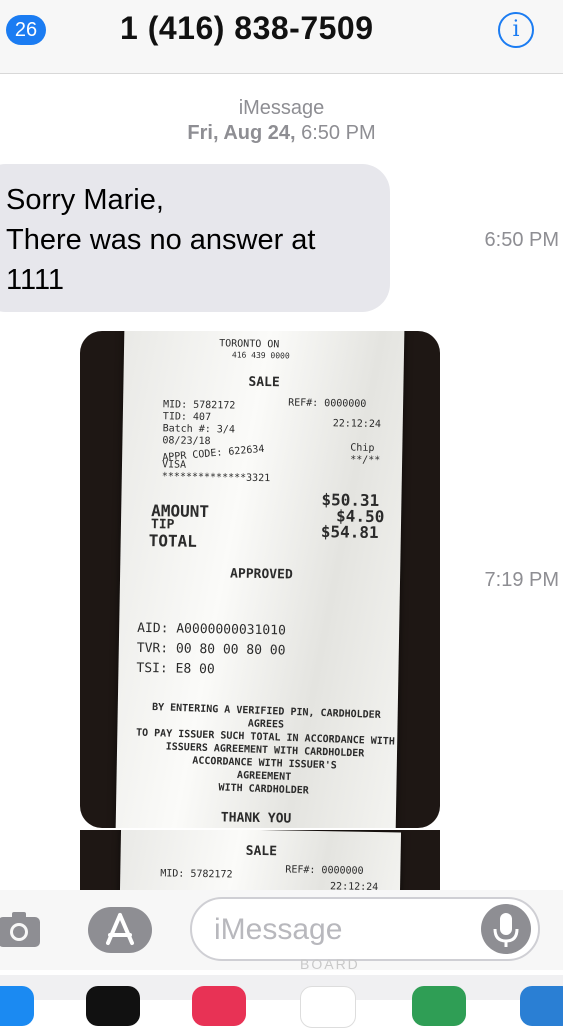  Describe the element at coordinates (260, 355) in the screenshot. I see `receipt-phone: 416 439 0000` at that location.